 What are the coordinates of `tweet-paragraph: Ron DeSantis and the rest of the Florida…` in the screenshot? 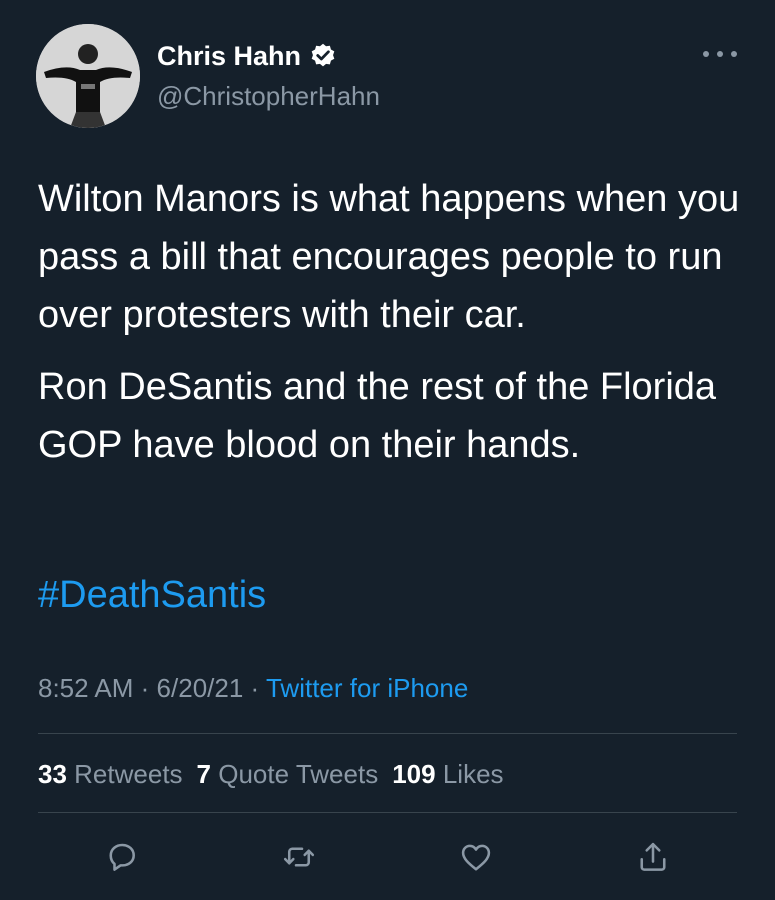 It's located at (377, 416).